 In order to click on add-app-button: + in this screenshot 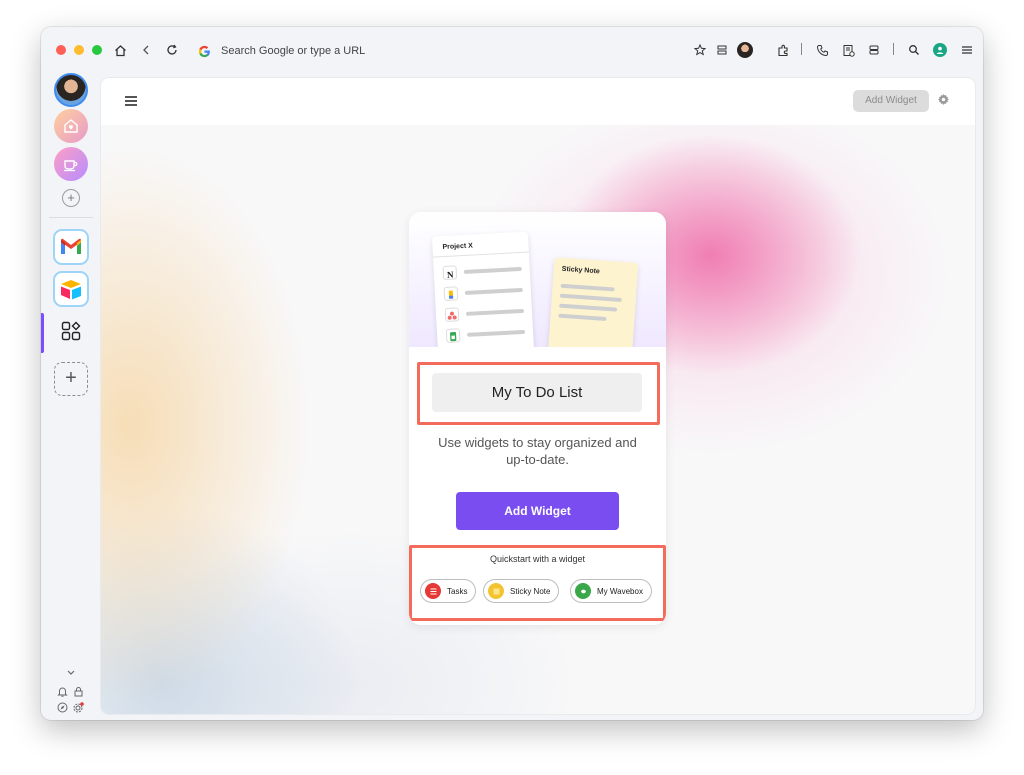, I will do `click(71, 379)`.